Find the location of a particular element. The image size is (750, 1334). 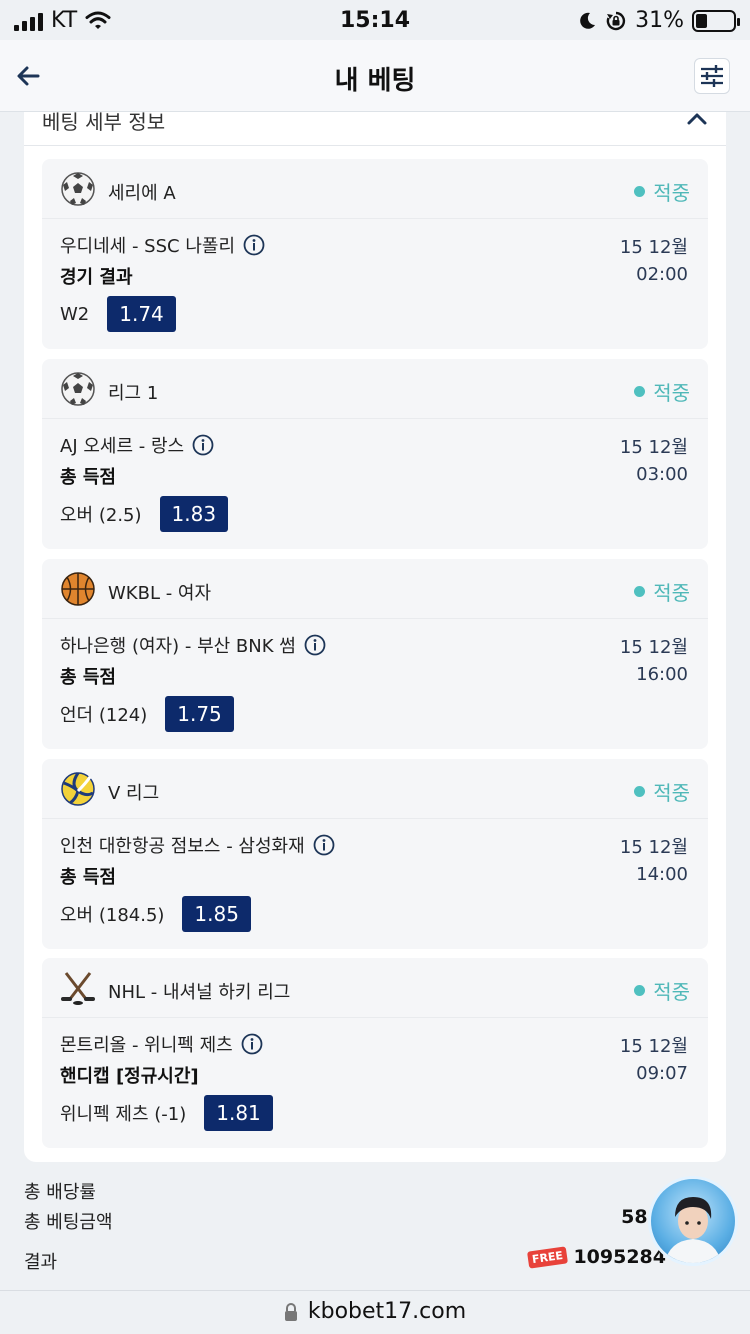

url-text: kbobet17.com is located at coordinates (387, 1311).